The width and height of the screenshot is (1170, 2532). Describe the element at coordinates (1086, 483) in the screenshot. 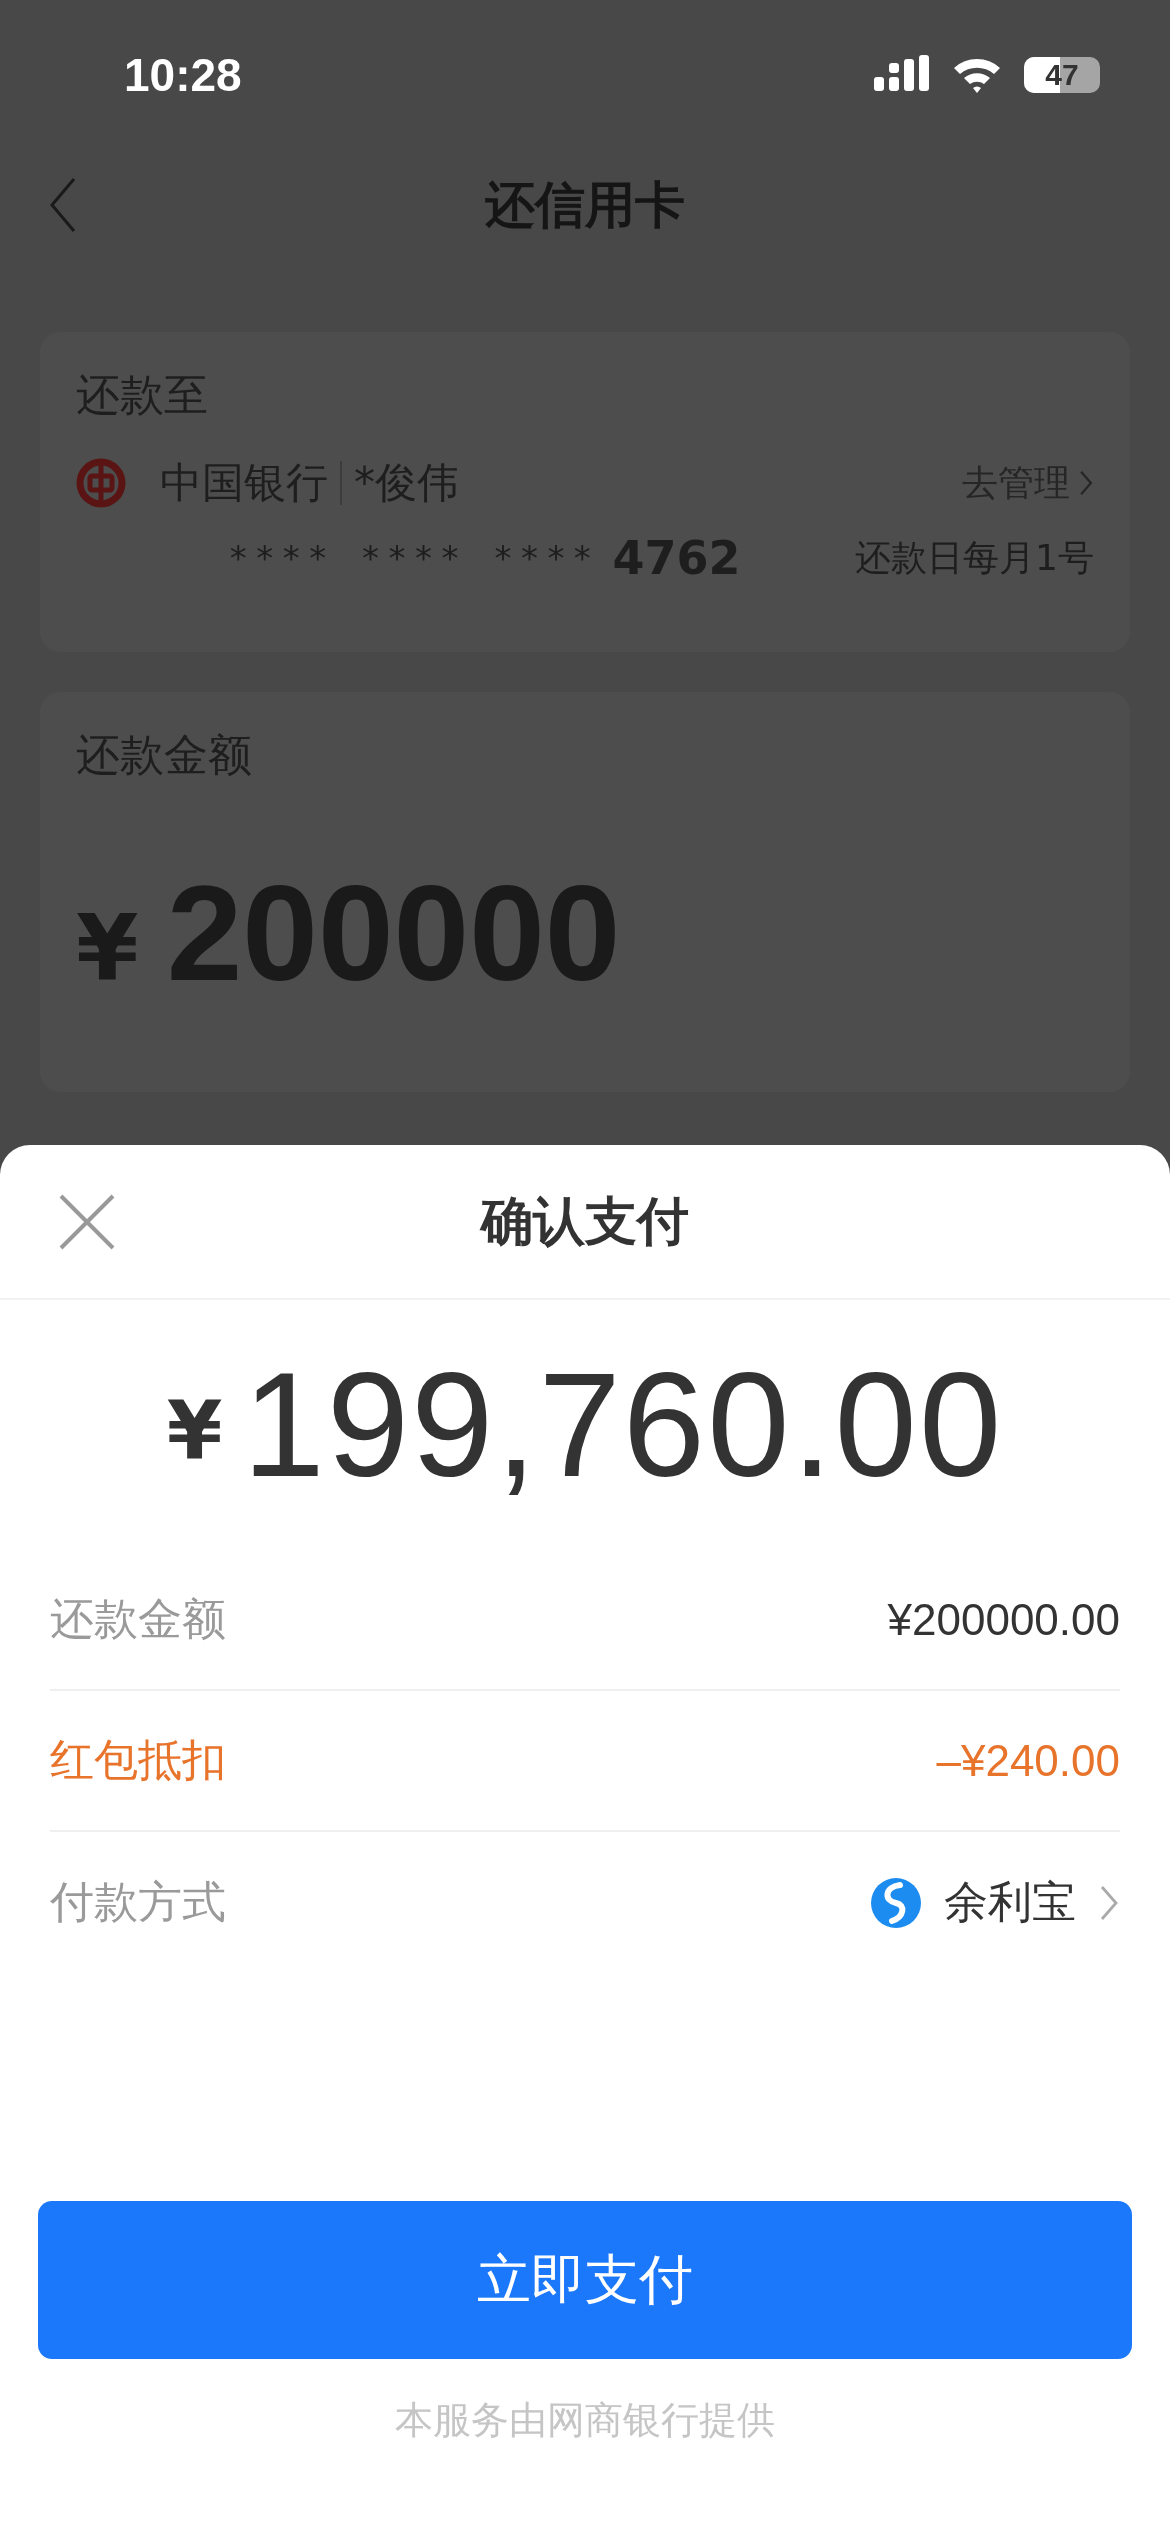

I see `chevron-right-icon` at that location.